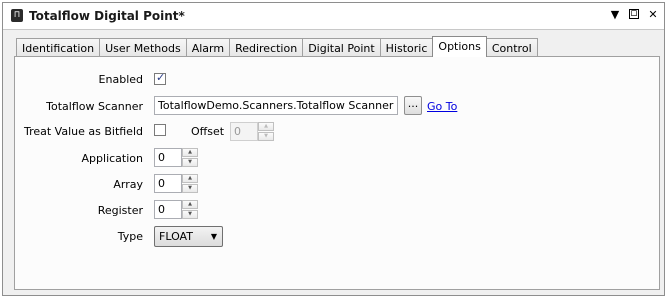 The width and height of the screenshot is (669, 300). I want to click on scanner-label: Totalflow Scanner, so click(94, 106).